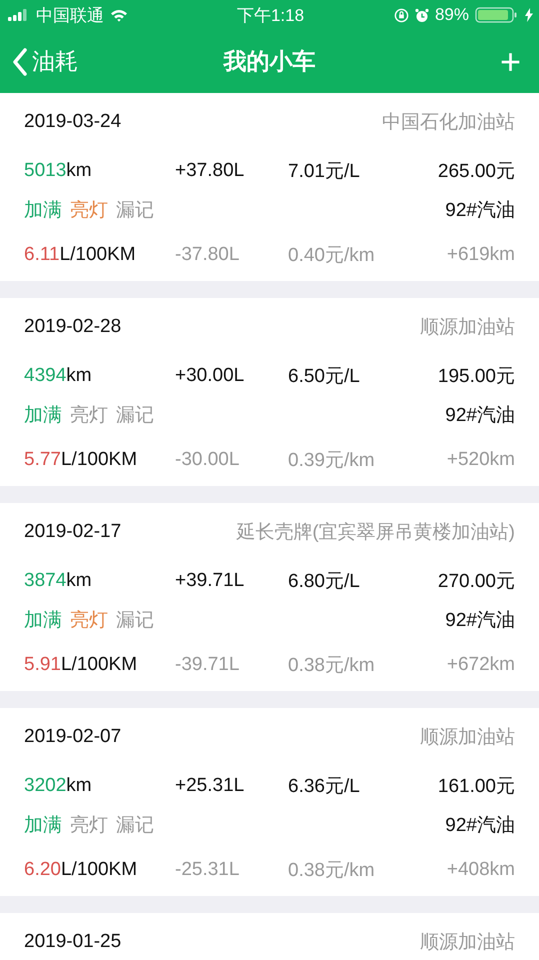 The image size is (539, 960). What do you see at coordinates (480, 665) in the screenshot?
I see `distance-driven: +672km` at bounding box center [480, 665].